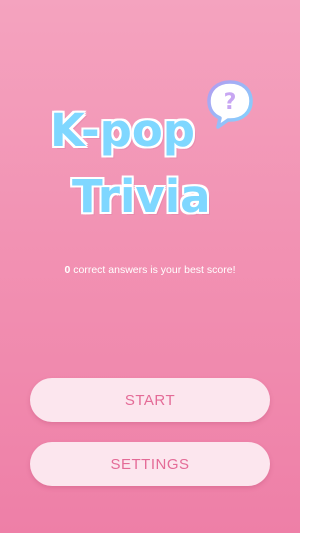 This screenshot has width=320, height=533. Describe the element at coordinates (153, 270) in the screenshot. I see `best-score-label: correct answers is your best score!` at that location.